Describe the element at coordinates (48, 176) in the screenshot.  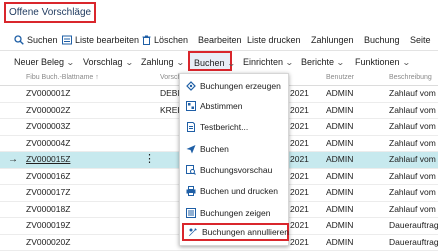
I see `journal-name-cell: ZV000016Z` at that location.